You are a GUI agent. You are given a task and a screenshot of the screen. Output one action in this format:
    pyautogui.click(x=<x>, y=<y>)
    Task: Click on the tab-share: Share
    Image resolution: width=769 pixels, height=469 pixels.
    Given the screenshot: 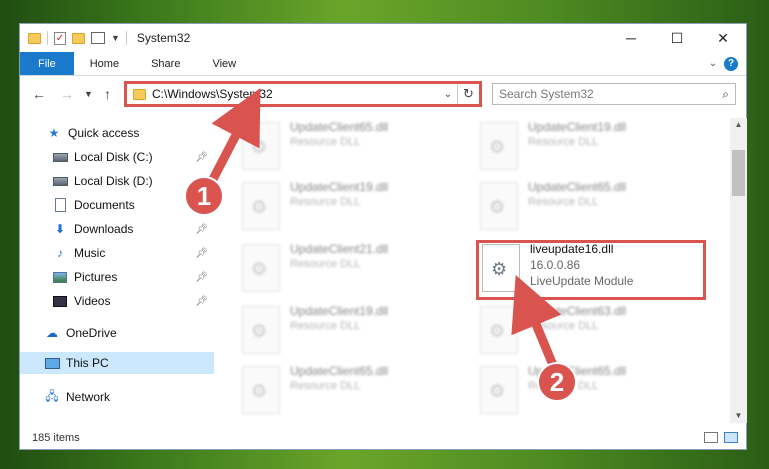 What is the action you would take?
    pyautogui.click(x=165, y=63)
    